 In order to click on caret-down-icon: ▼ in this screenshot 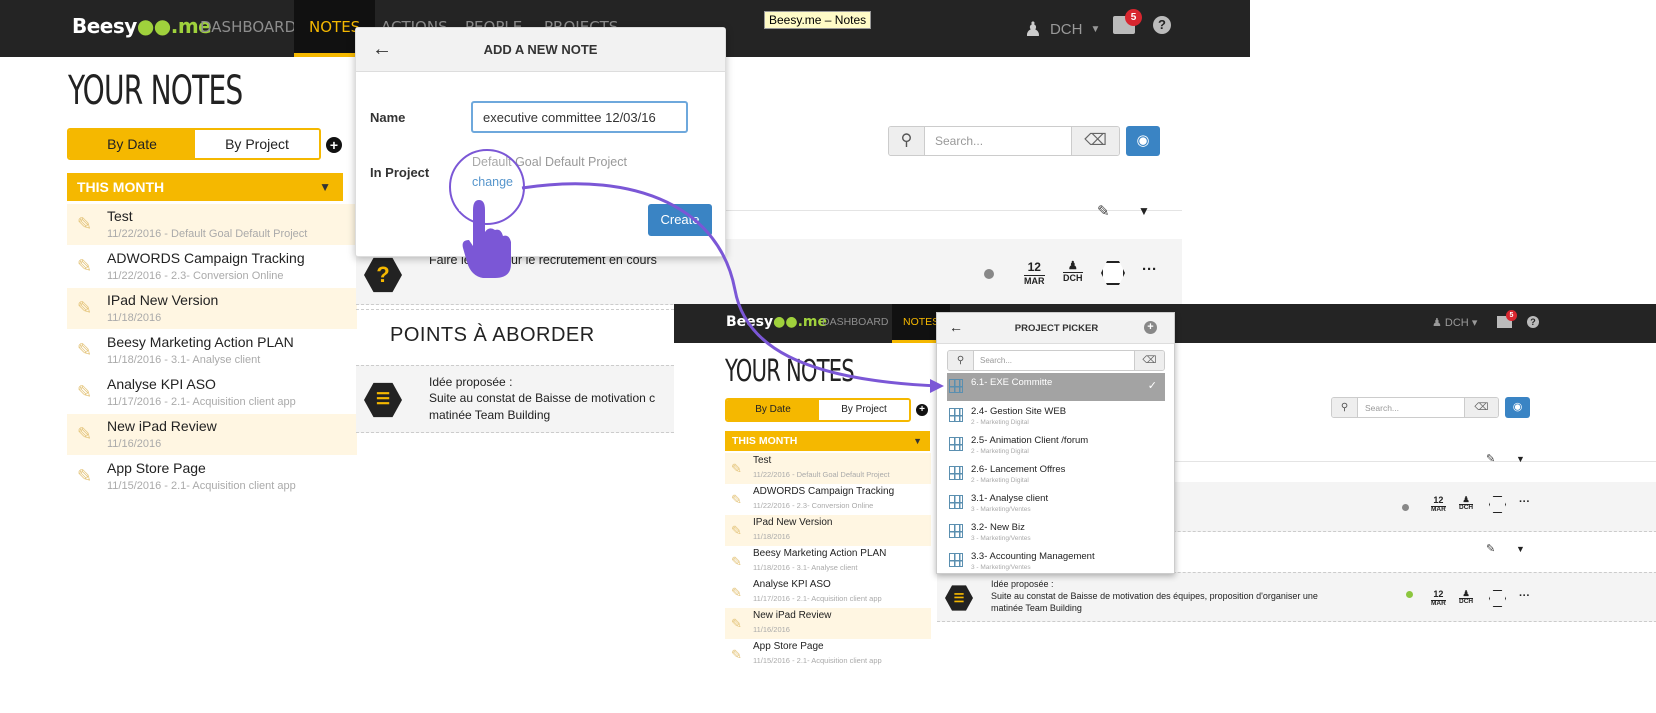, I will do `click(1095, 29)`.